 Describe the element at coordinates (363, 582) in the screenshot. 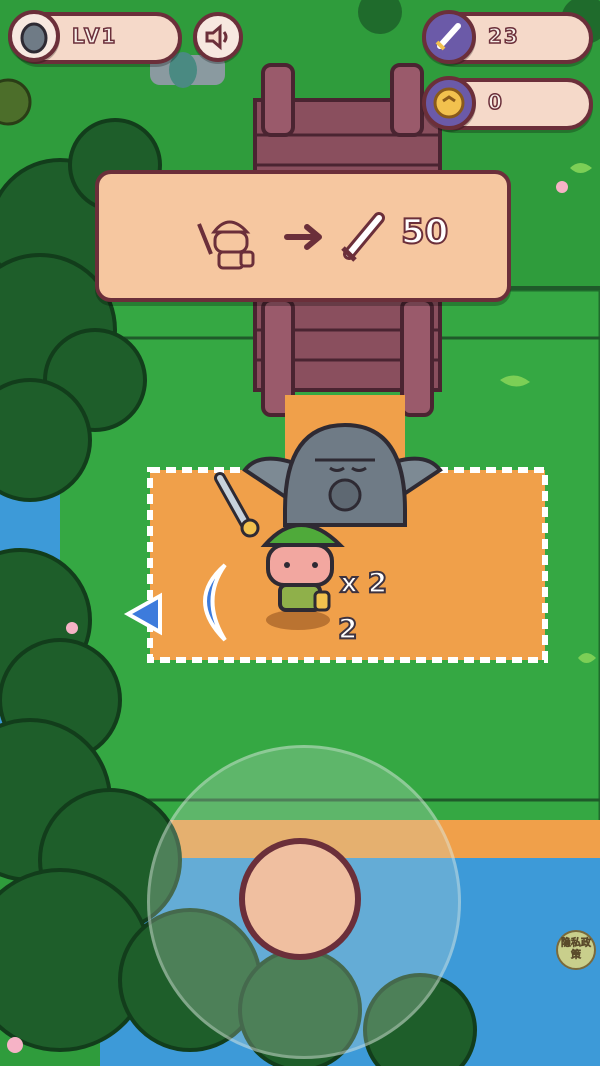

I see `player-multiplier: x 2` at that location.